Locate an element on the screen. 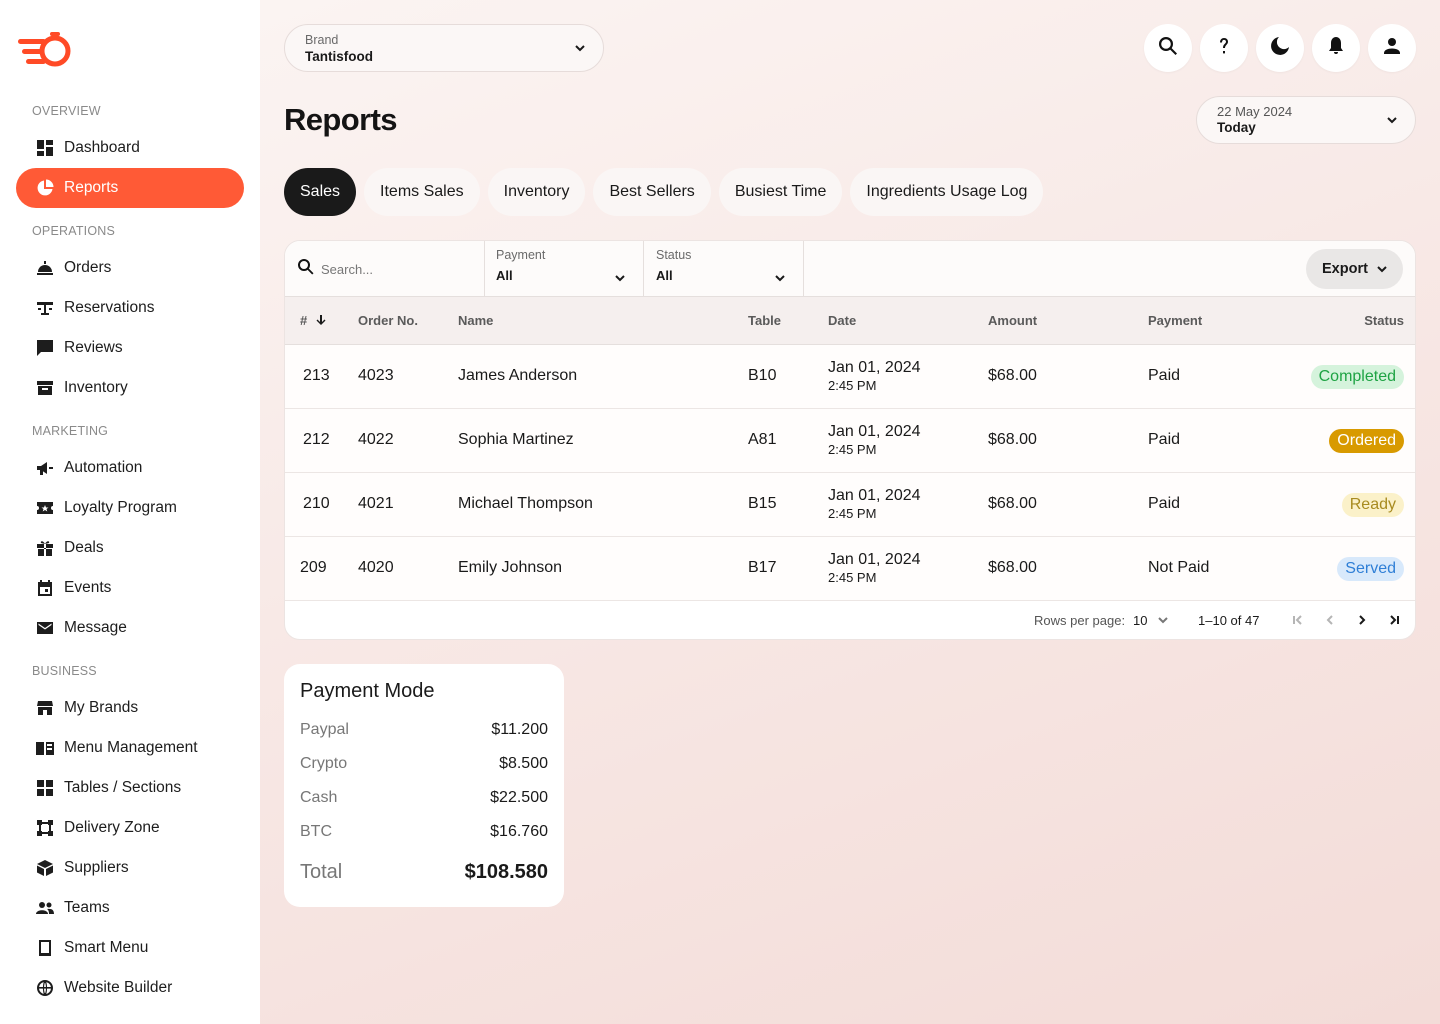 The image size is (1440, 1024). export-button: Export is located at coordinates (1354, 269).